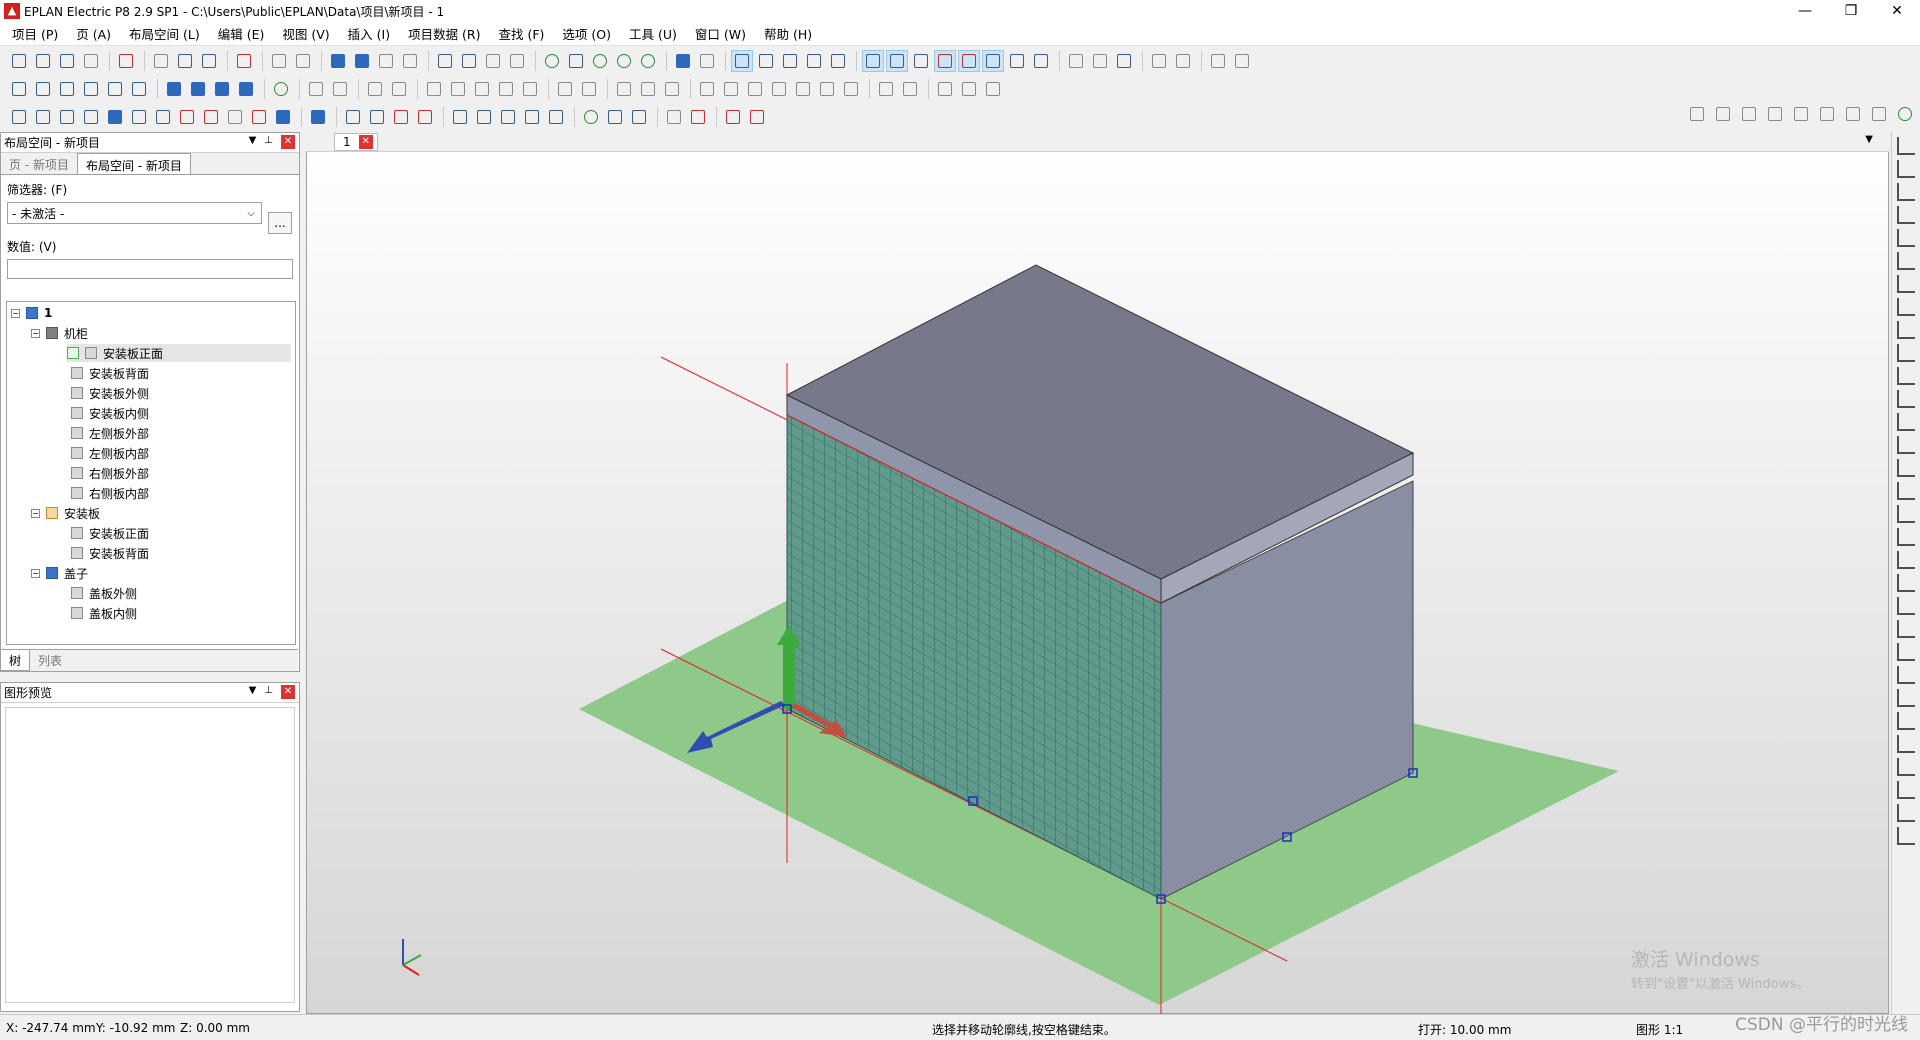 This screenshot has width=1920, height=1040. Describe the element at coordinates (458, 89) in the screenshot. I see `dist-b-icon` at that location.